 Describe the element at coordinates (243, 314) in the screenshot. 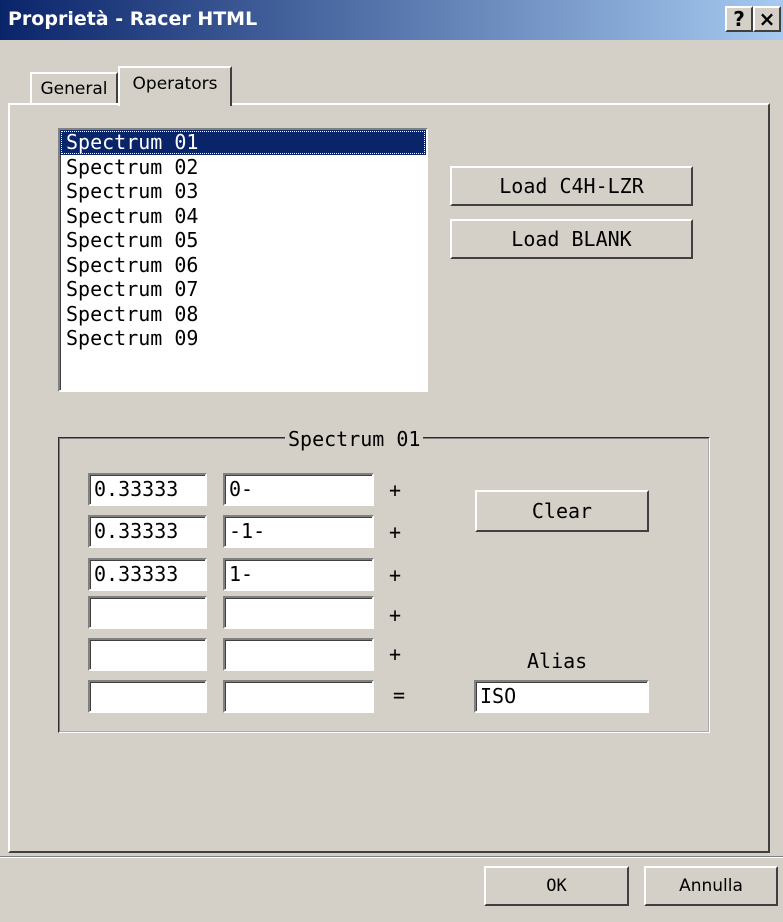

I see `list-item: Spectrum 08` at that location.